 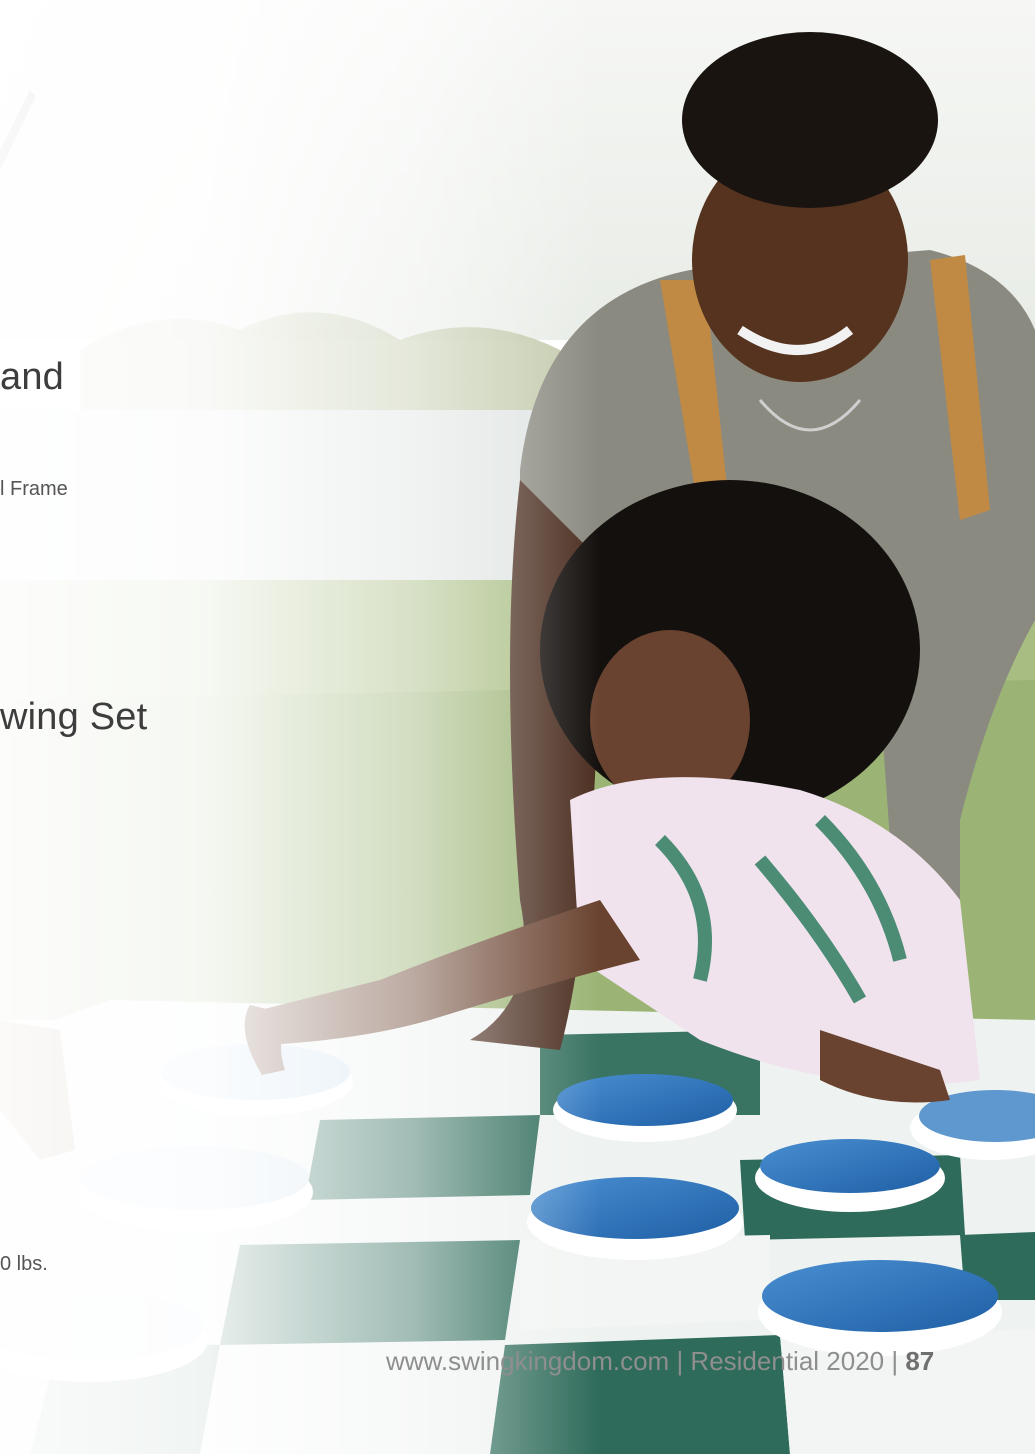 What do you see at coordinates (787, 1361) in the screenshot?
I see `footer-catalog-name: Residential 2020` at bounding box center [787, 1361].